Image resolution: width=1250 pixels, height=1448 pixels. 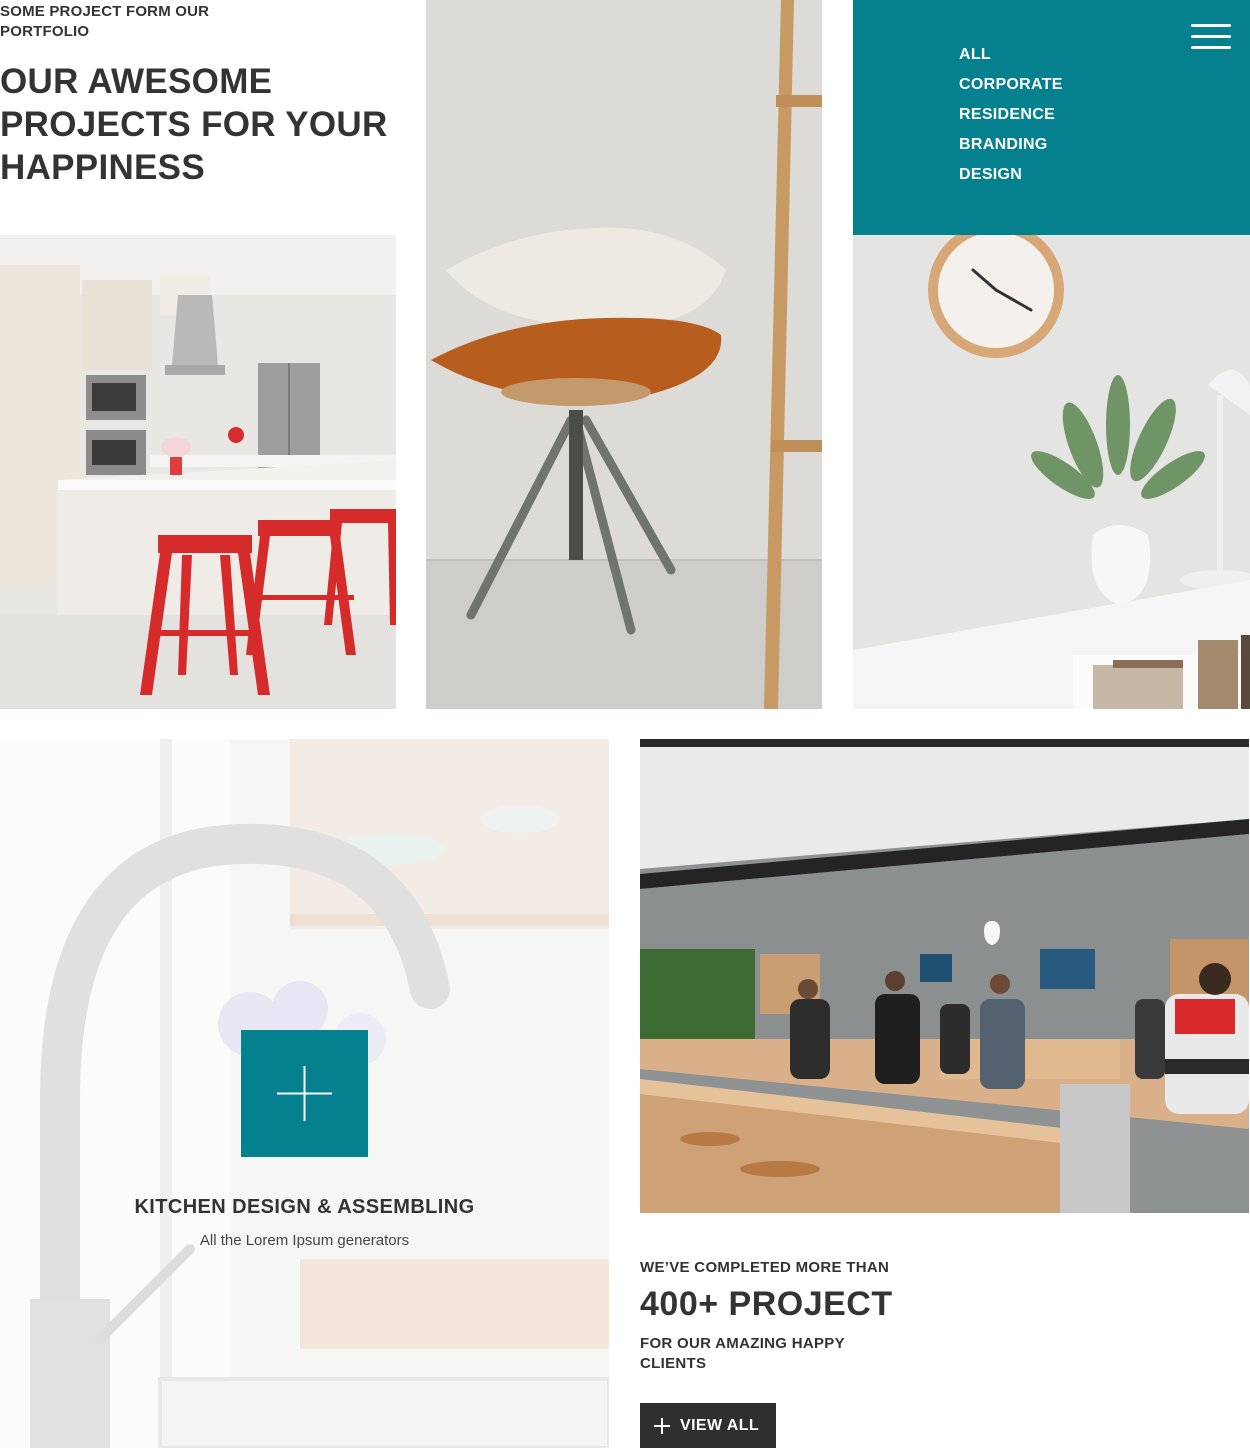 What do you see at coordinates (304, 1240) in the screenshot?
I see `feature-subtitle: All the Lorem Ipsum generators` at bounding box center [304, 1240].